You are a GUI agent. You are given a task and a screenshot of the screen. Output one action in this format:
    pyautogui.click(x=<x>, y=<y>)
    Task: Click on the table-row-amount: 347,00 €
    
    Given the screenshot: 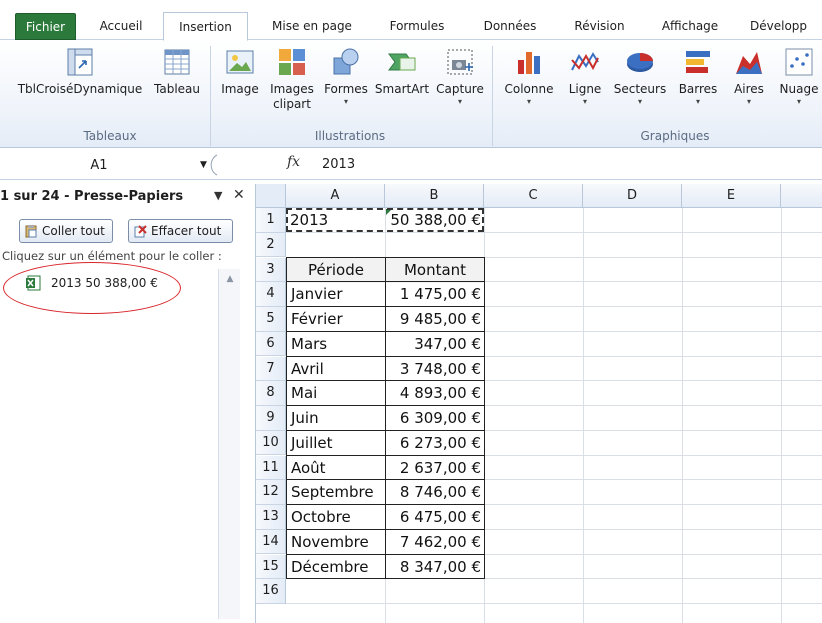 What is the action you would take?
    pyautogui.click(x=435, y=344)
    